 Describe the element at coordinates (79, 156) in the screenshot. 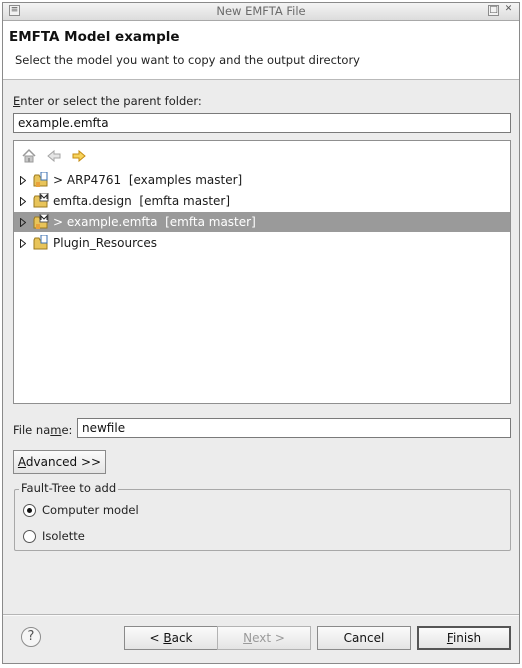

I see `forward-arrow-icon` at that location.